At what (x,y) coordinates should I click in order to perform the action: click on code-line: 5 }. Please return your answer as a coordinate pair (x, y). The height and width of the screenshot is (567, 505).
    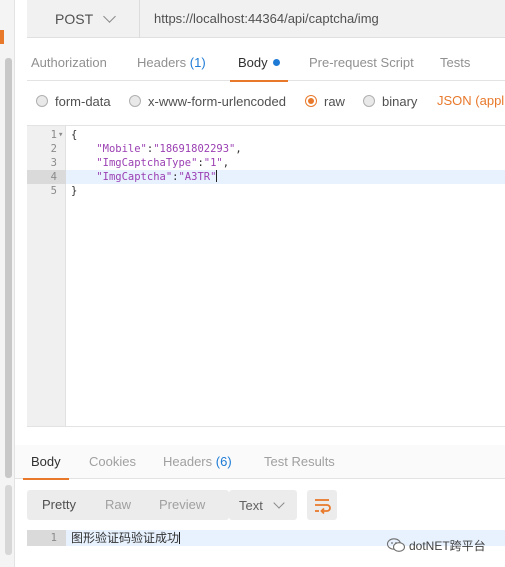
    Looking at the image, I should click on (266, 191).